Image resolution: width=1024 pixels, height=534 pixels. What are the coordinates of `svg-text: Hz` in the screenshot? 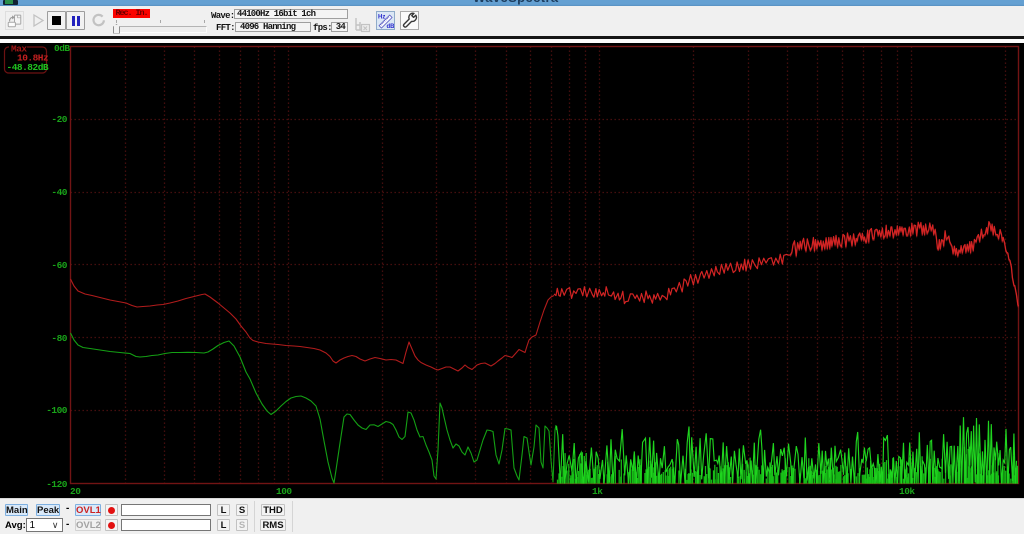 It's located at (381, 18).